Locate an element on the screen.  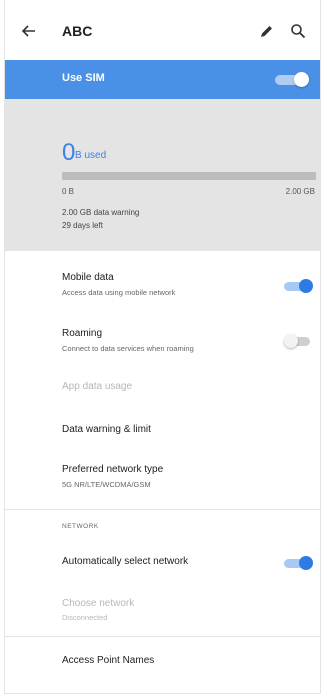
roaming-subtitle: Connect to data services when roaming is located at coordinates (128, 348).